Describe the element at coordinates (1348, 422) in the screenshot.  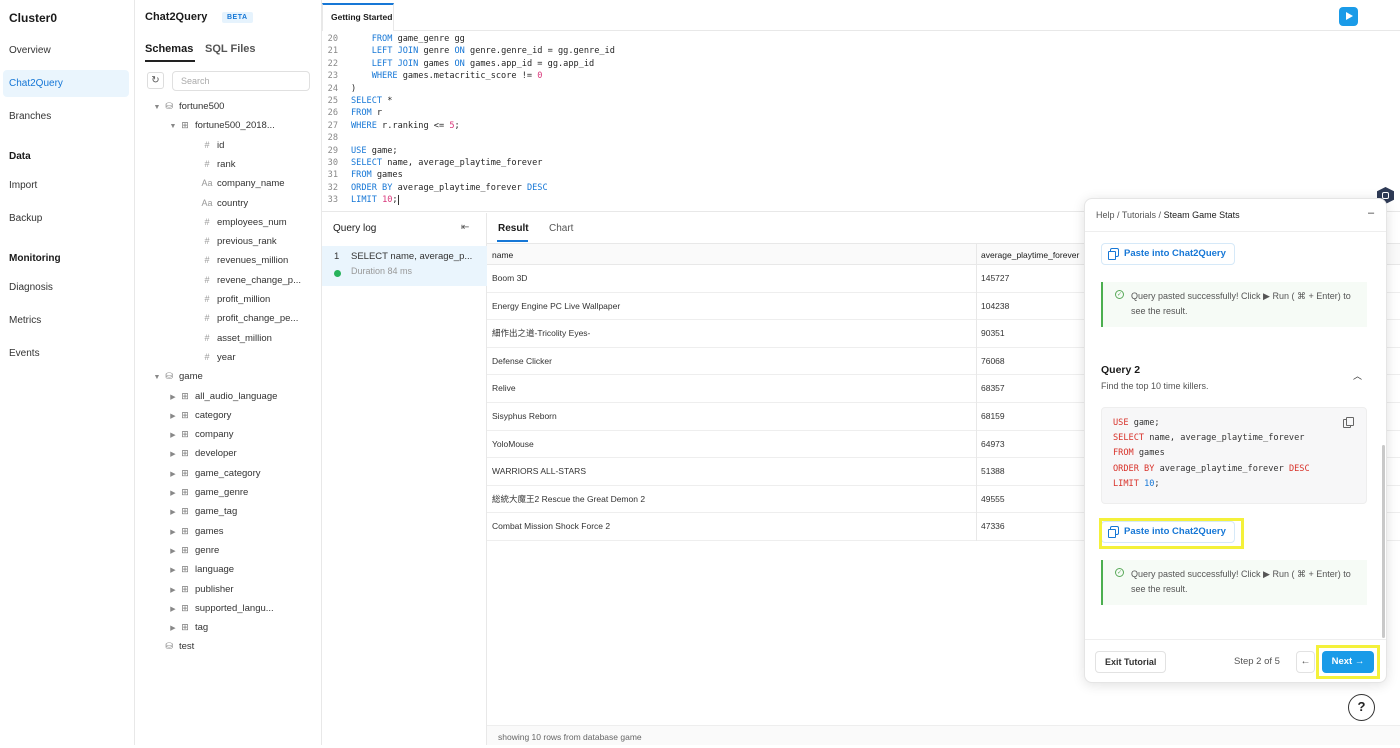
I see `copy-icon` at that location.